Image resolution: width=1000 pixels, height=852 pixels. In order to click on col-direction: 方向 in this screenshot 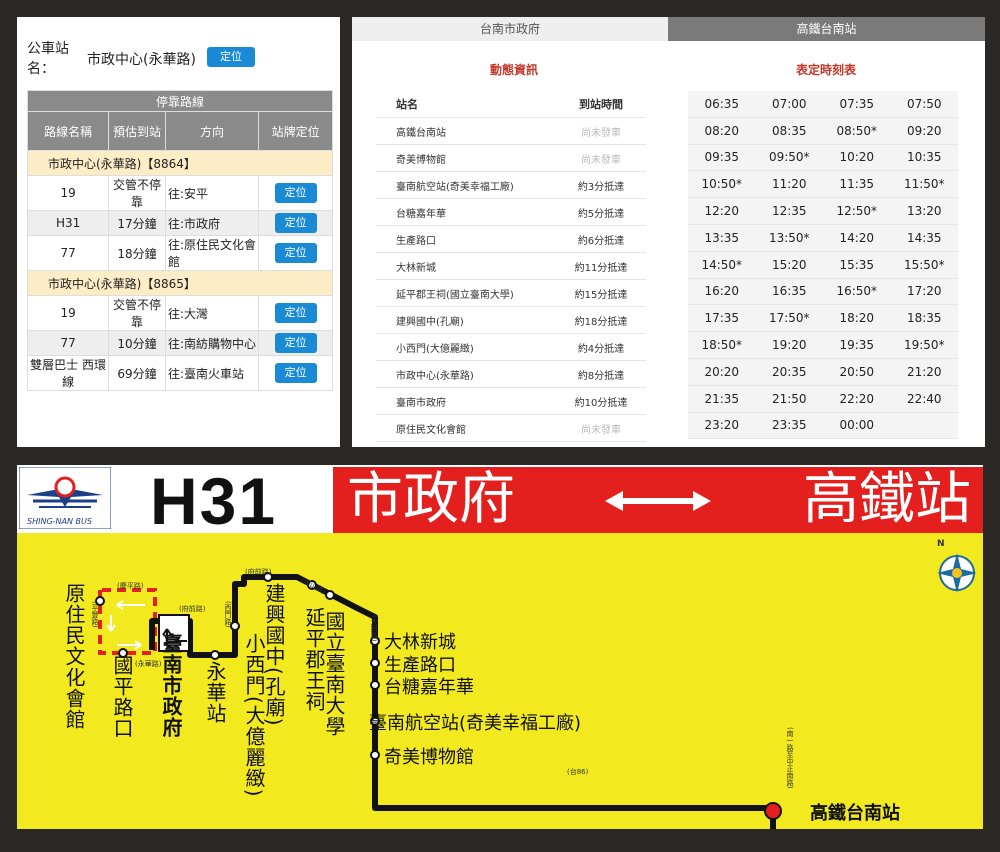, I will do `click(212, 131)`.